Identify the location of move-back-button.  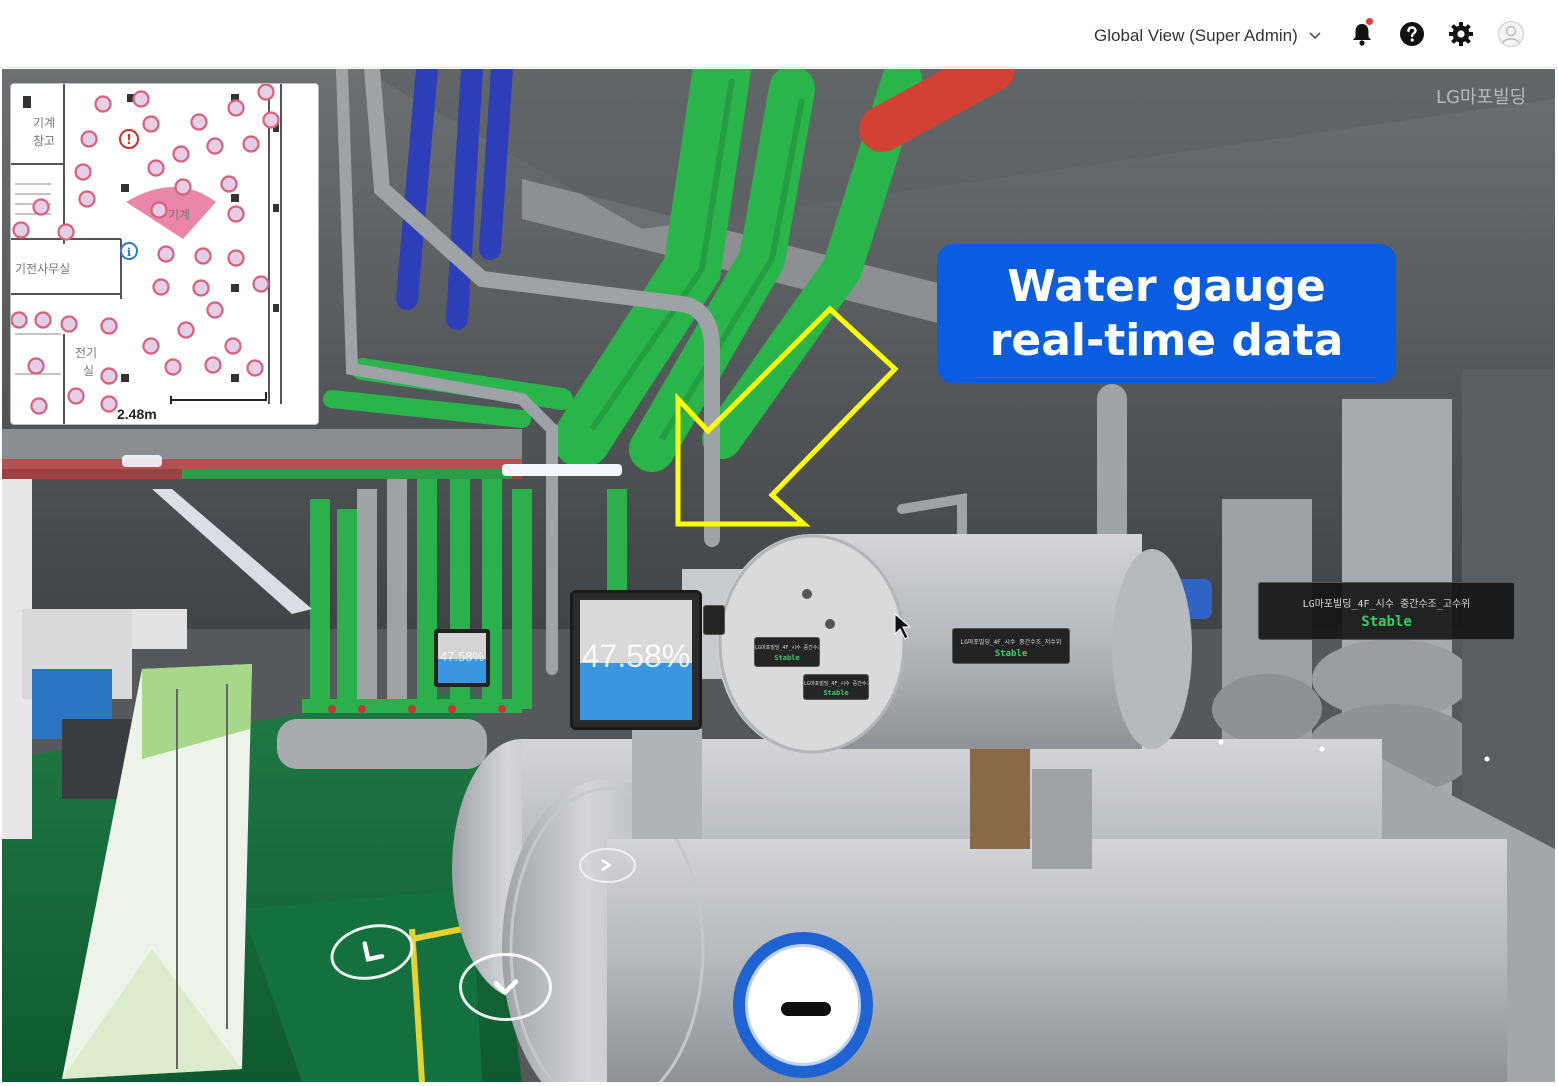
(505, 987).